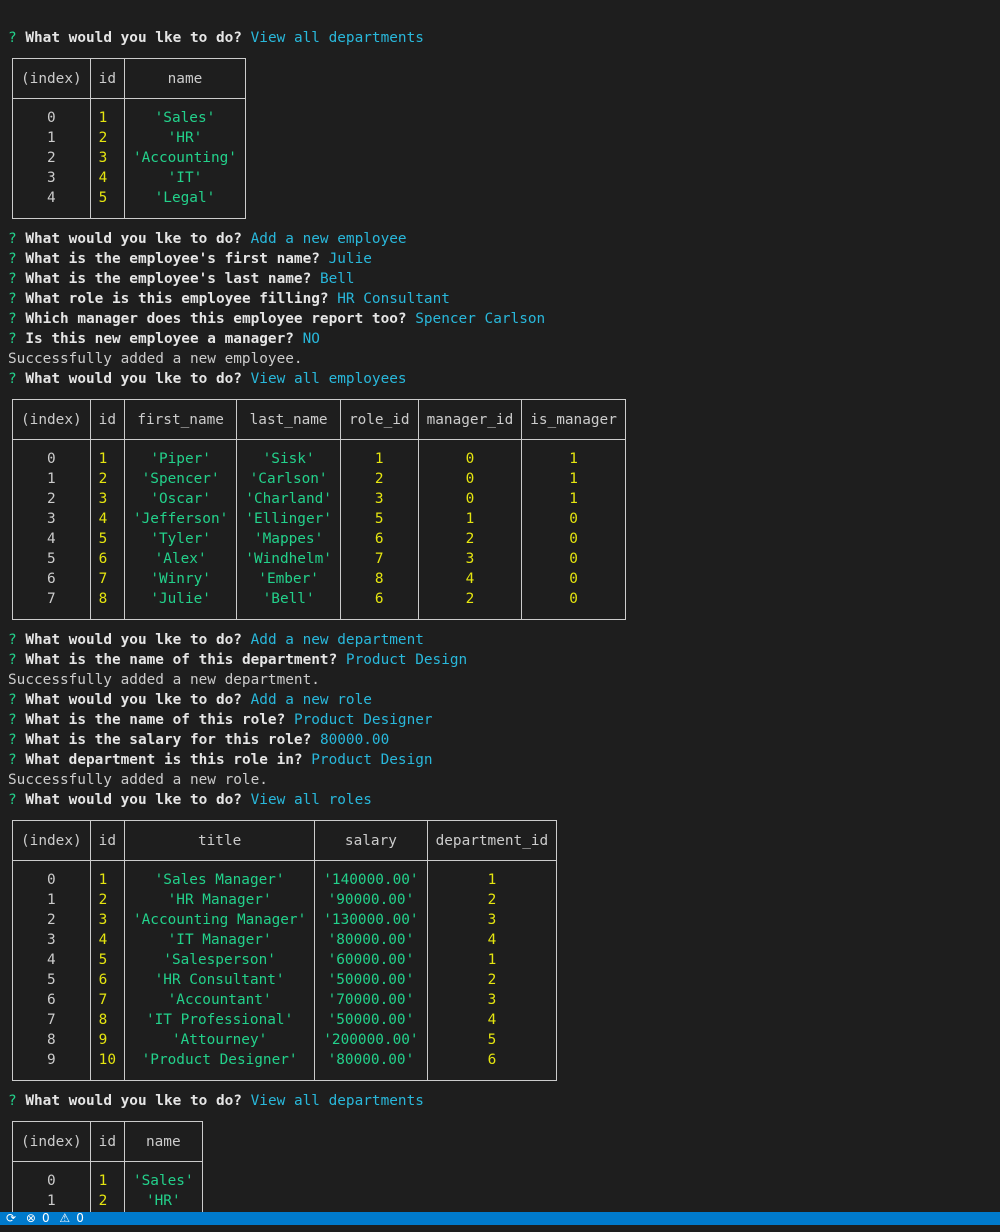 The height and width of the screenshot is (1232, 1000). What do you see at coordinates (180, 604) in the screenshot?
I see `table-cell: 'Julie'` at bounding box center [180, 604].